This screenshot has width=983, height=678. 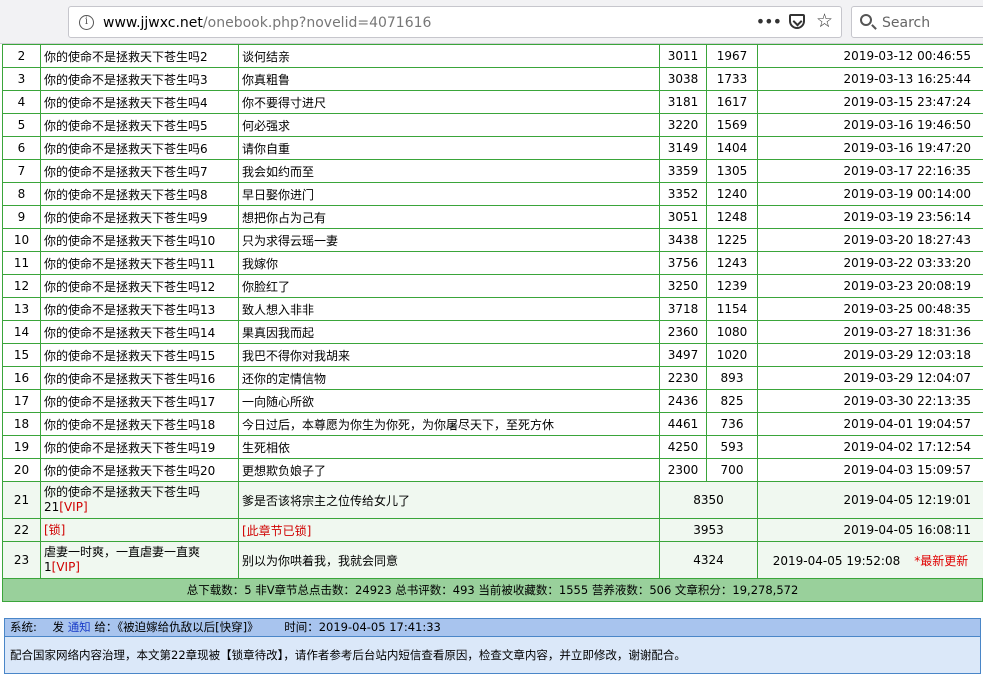 What do you see at coordinates (870, 355) in the screenshot?
I see `chapter-update-time: 2019-03-29 12:03:18` at bounding box center [870, 355].